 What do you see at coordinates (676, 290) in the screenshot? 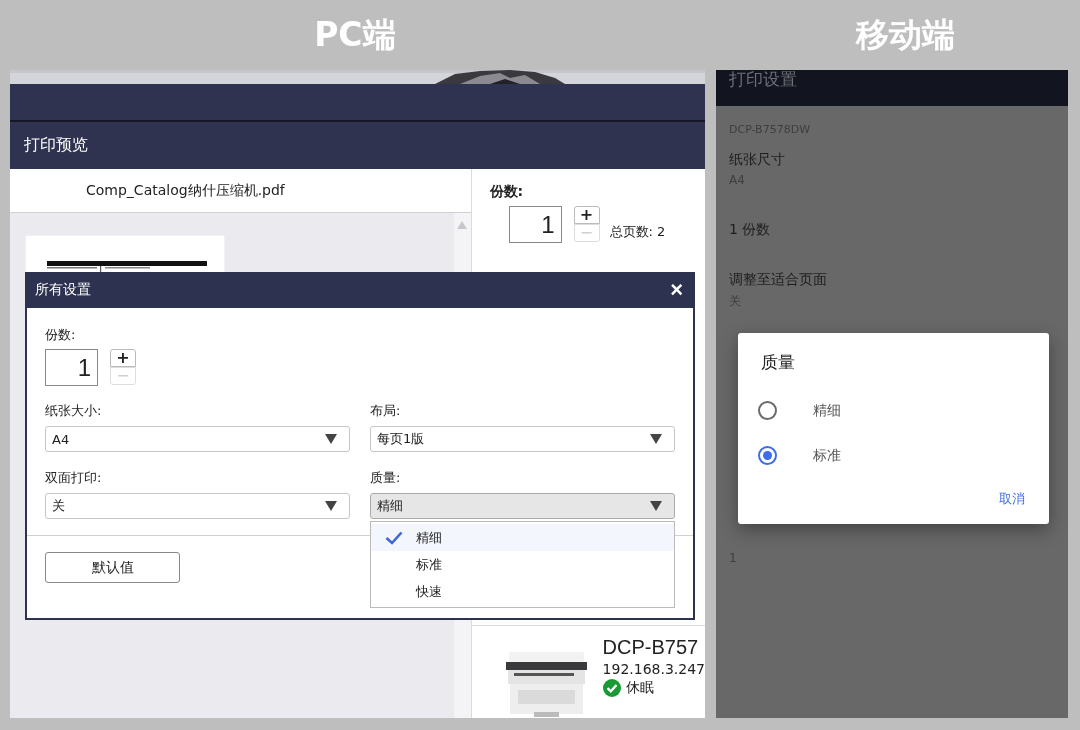
I see `close-button: ×` at bounding box center [676, 290].